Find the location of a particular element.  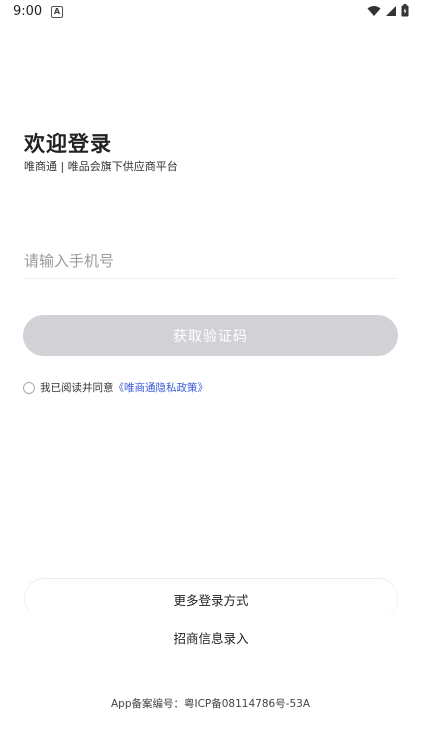

privacy-policy-link: 《唯商通隐私政策》 is located at coordinates (161, 387).